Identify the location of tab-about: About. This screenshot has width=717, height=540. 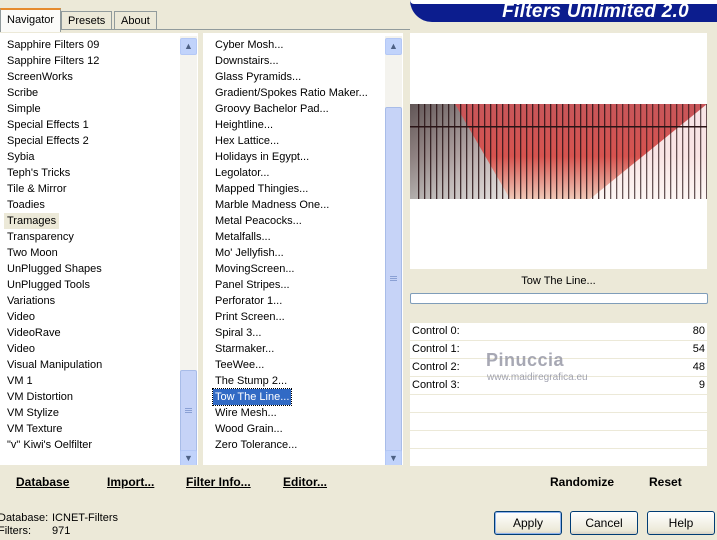
(135, 20).